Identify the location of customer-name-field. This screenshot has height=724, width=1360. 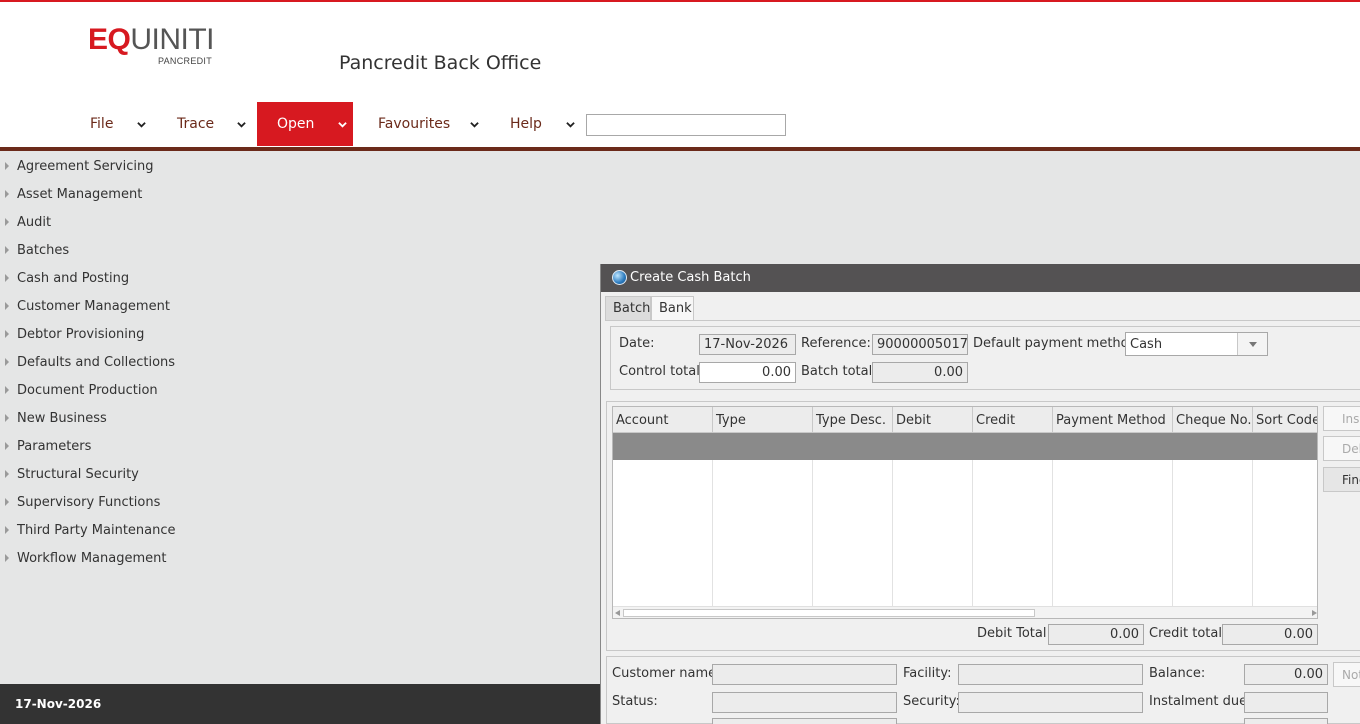
(804, 674).